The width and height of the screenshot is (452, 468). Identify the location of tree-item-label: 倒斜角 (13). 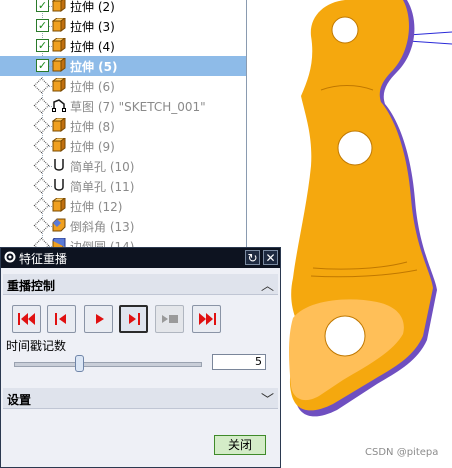
(102, 227).